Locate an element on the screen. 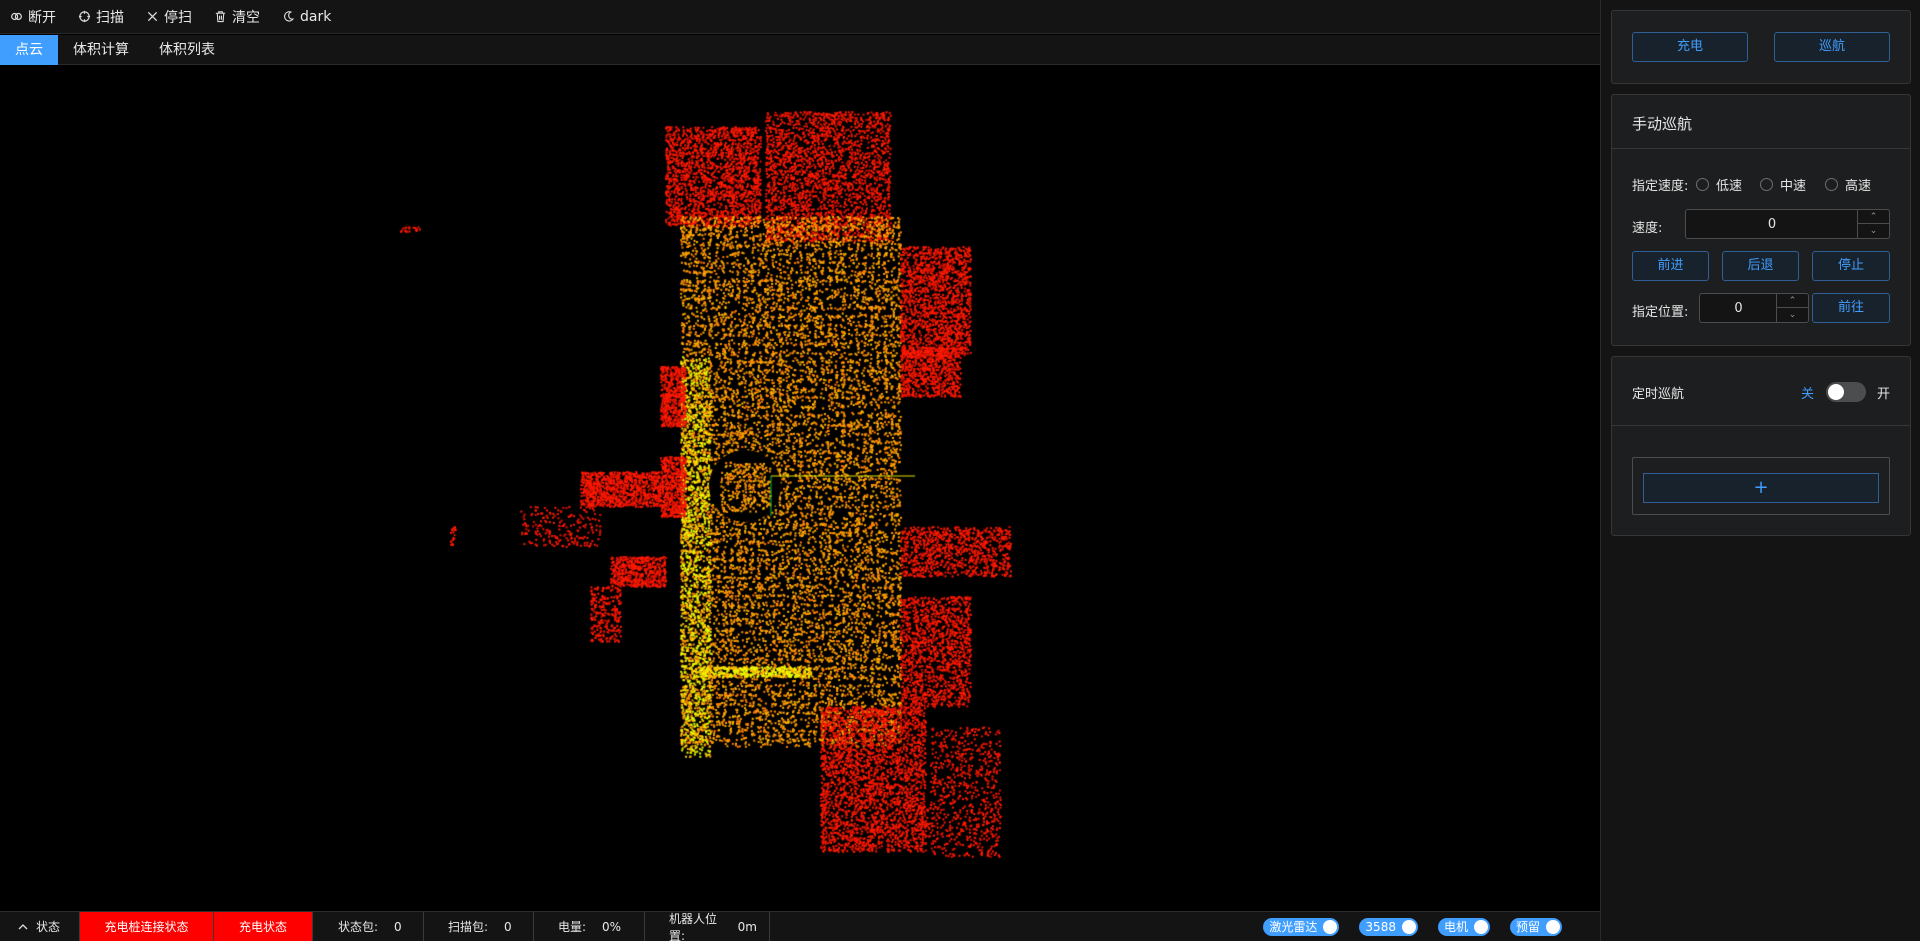 The image size is (1920, 941). timed-patrol-card: 定时巡航 关 开 + is located at coordinates (1761, 446).